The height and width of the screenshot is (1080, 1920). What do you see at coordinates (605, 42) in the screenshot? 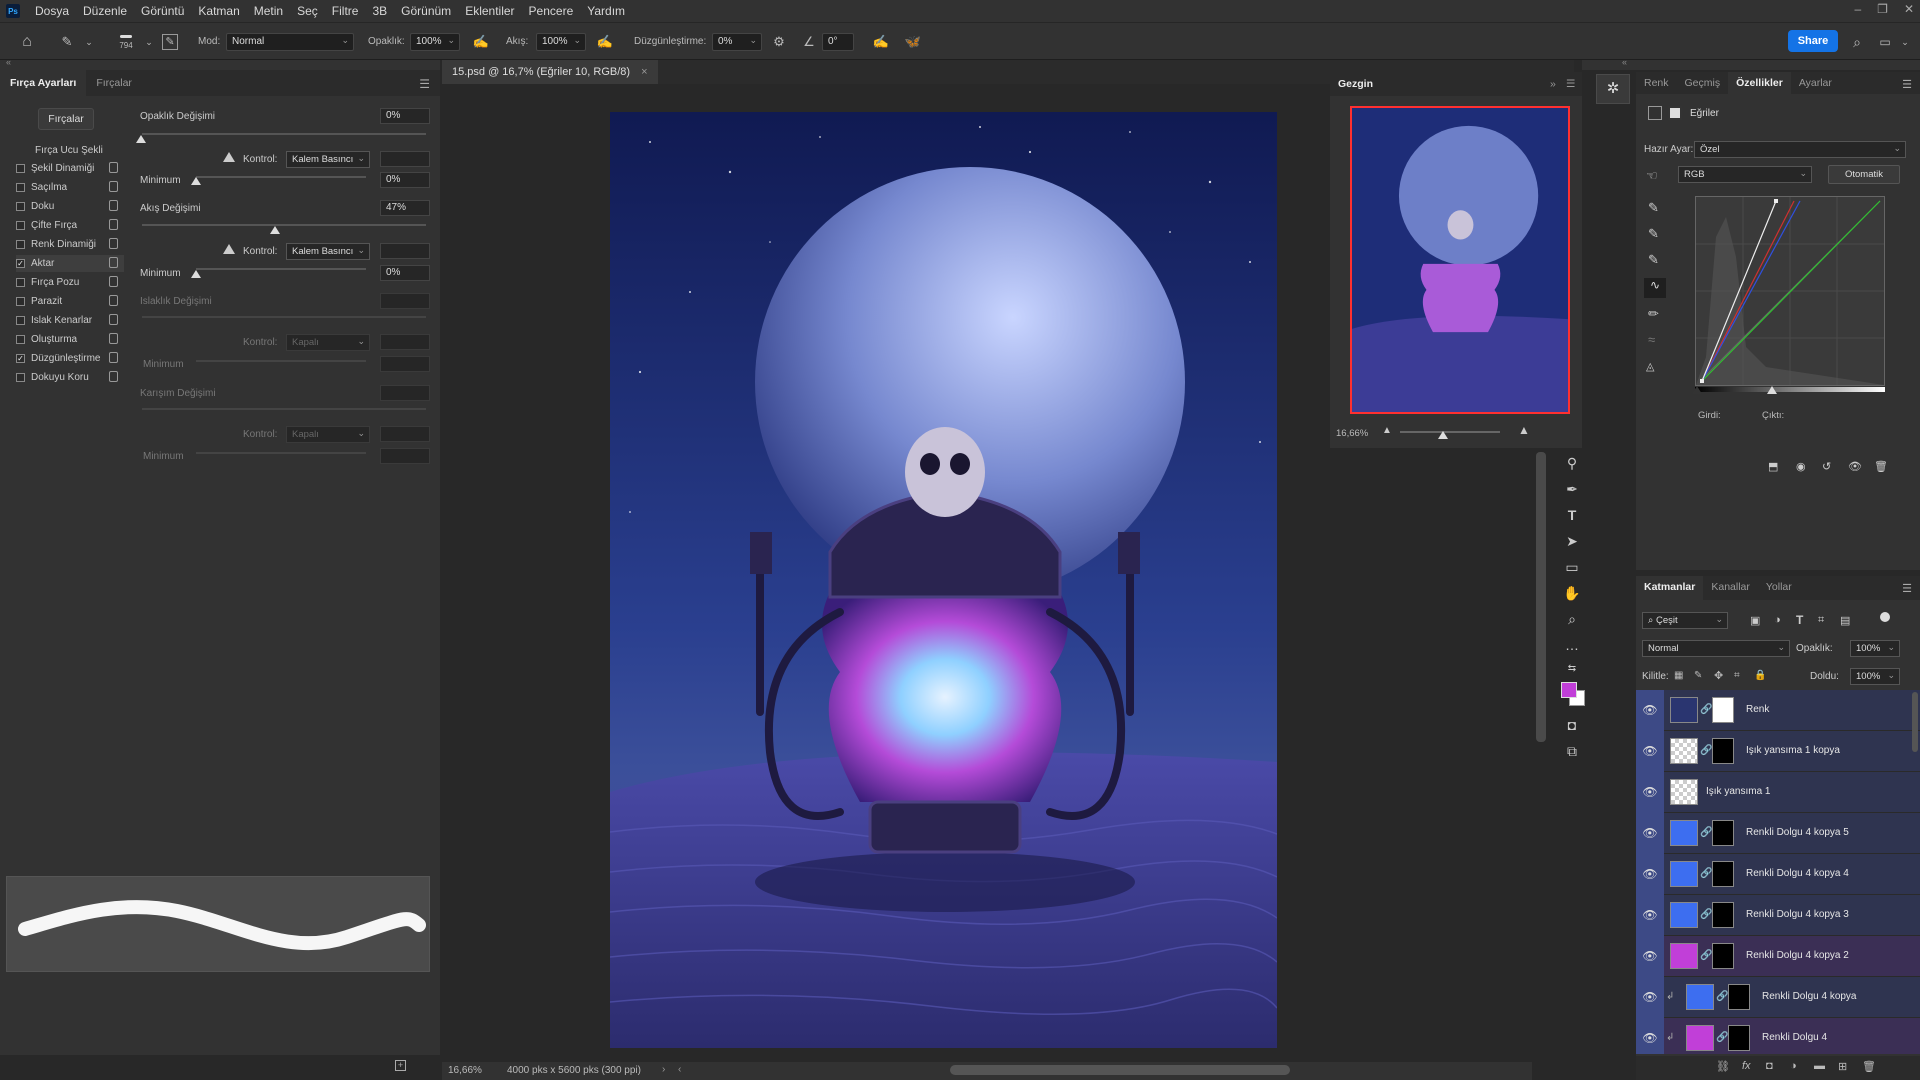
I see `airbrush-icon: ✍` at bounding box center [605, 42].